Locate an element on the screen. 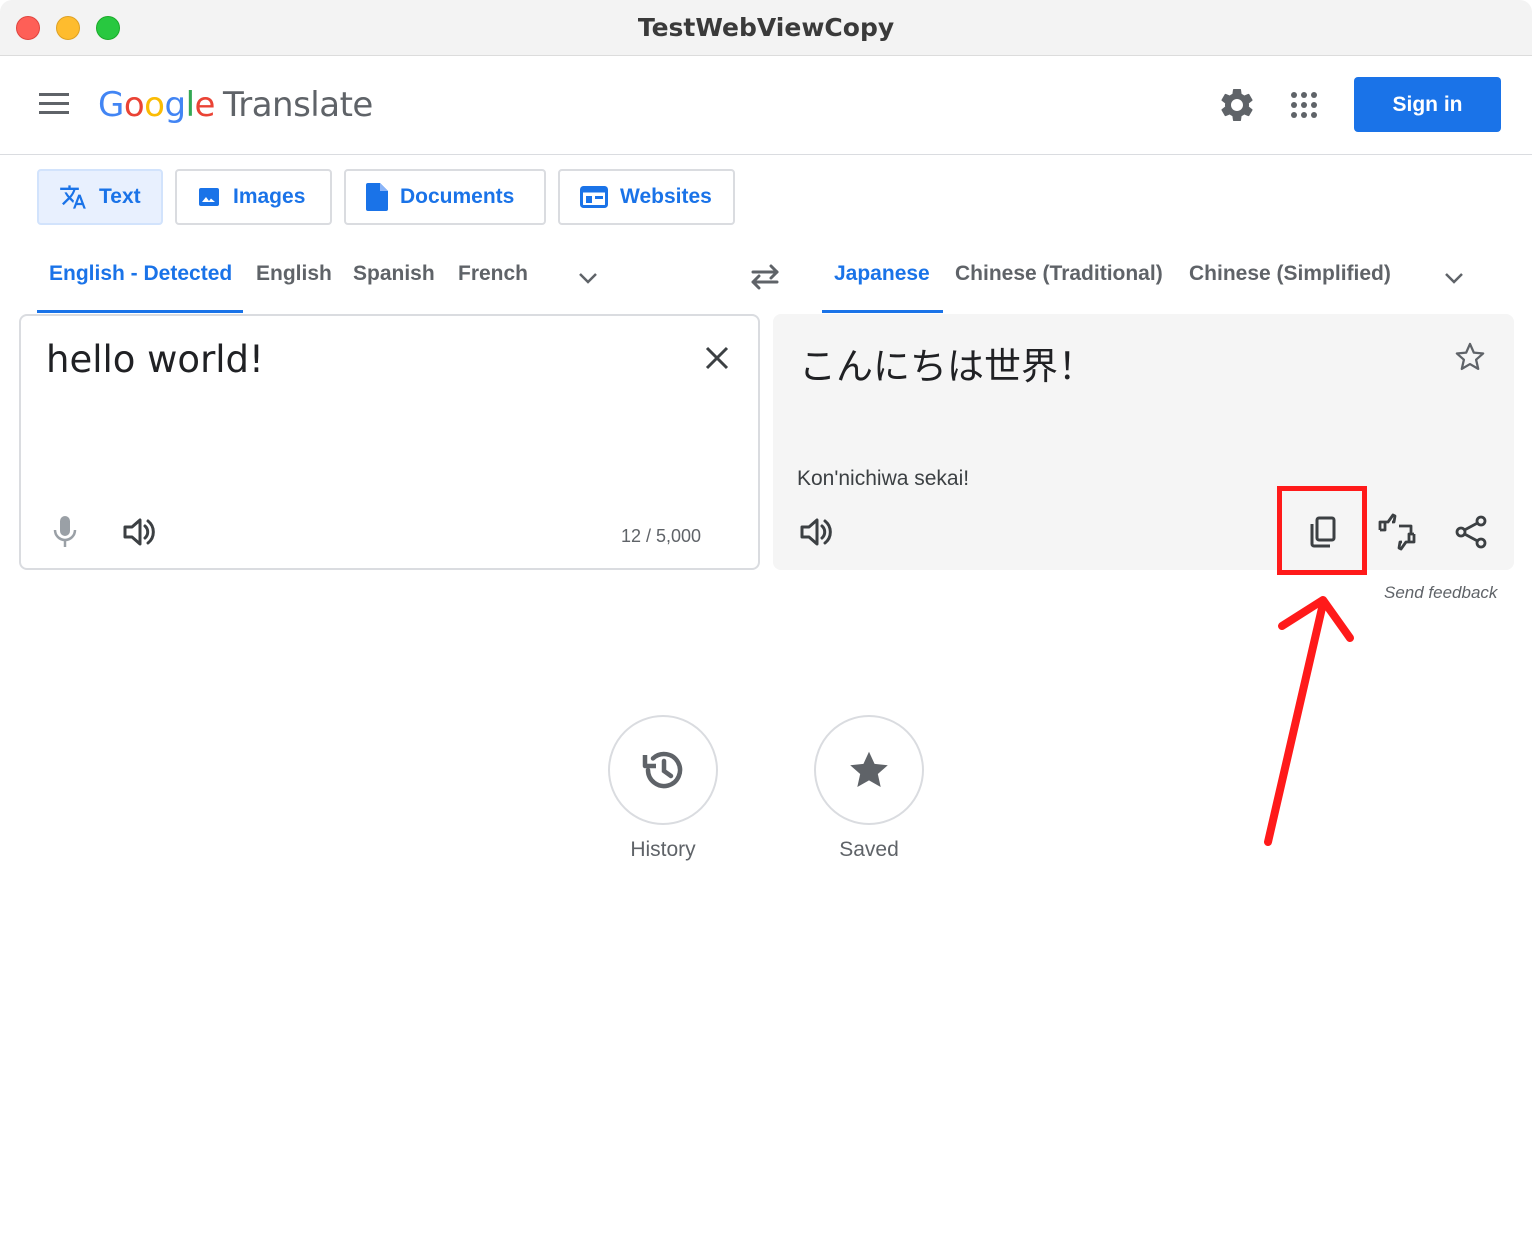 Image resolution: width=1532 pixels, height=1248 pixels. mode-tab-label: Images is located at coordinates (269, 196).